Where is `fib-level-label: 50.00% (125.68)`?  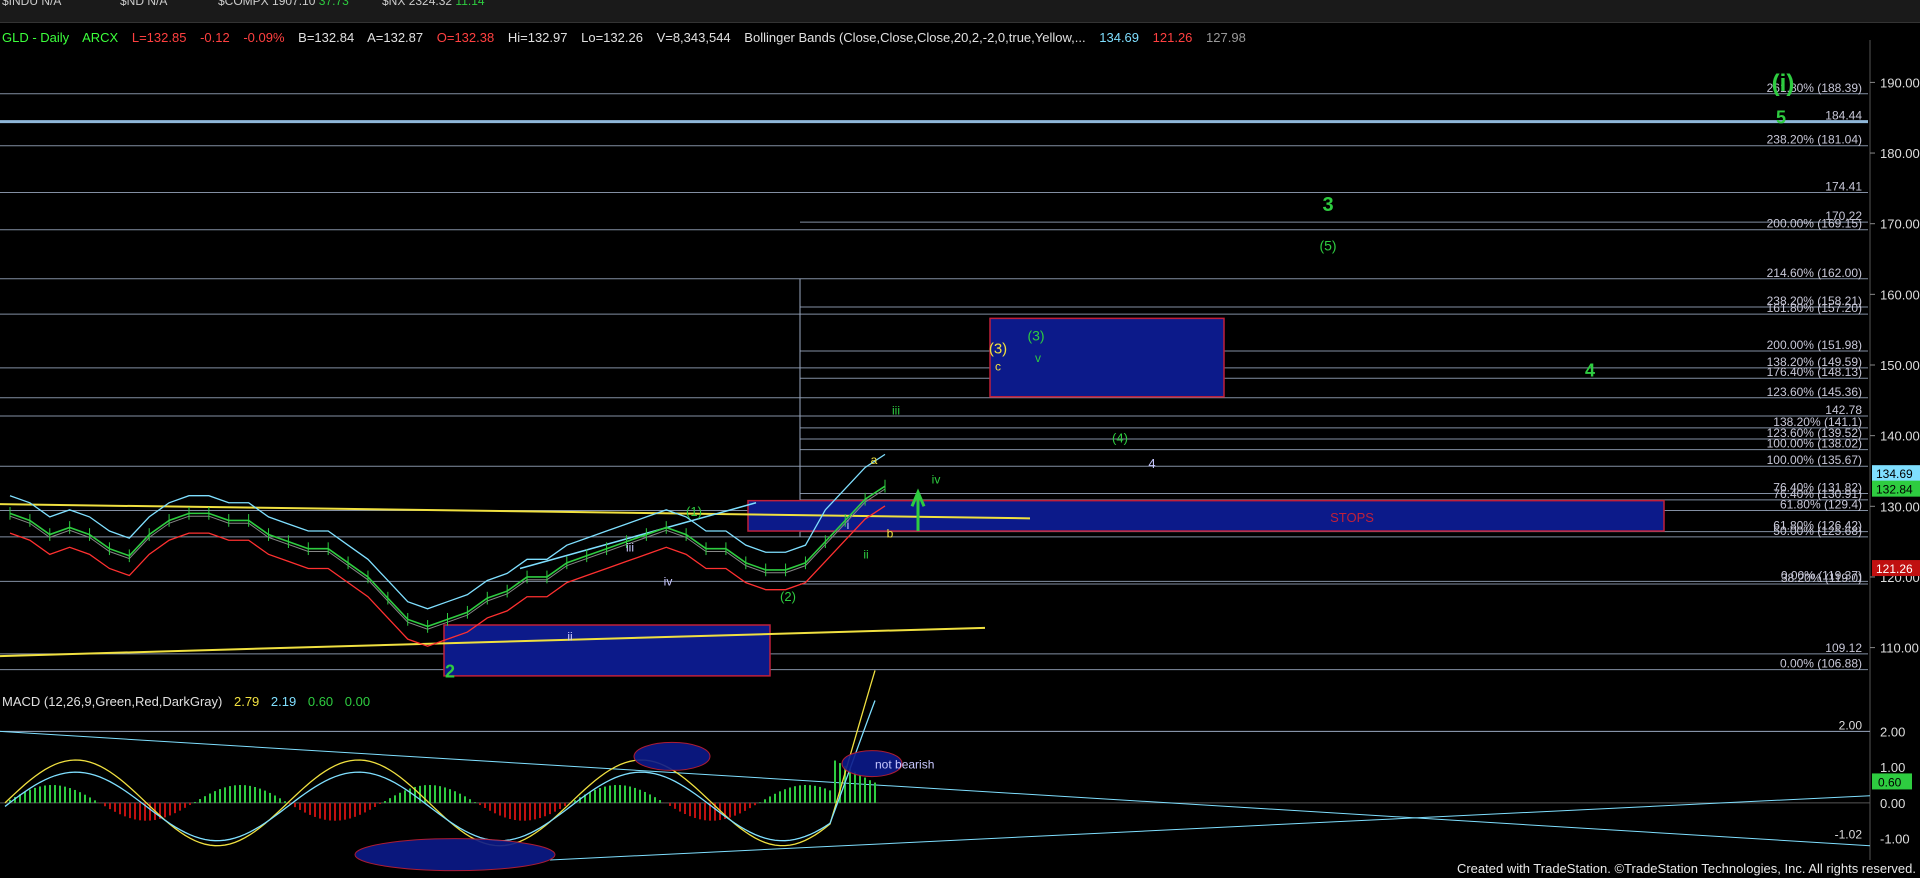 fib-level-label: 50.00% (125.68) is located at coordinates (1817, 531).